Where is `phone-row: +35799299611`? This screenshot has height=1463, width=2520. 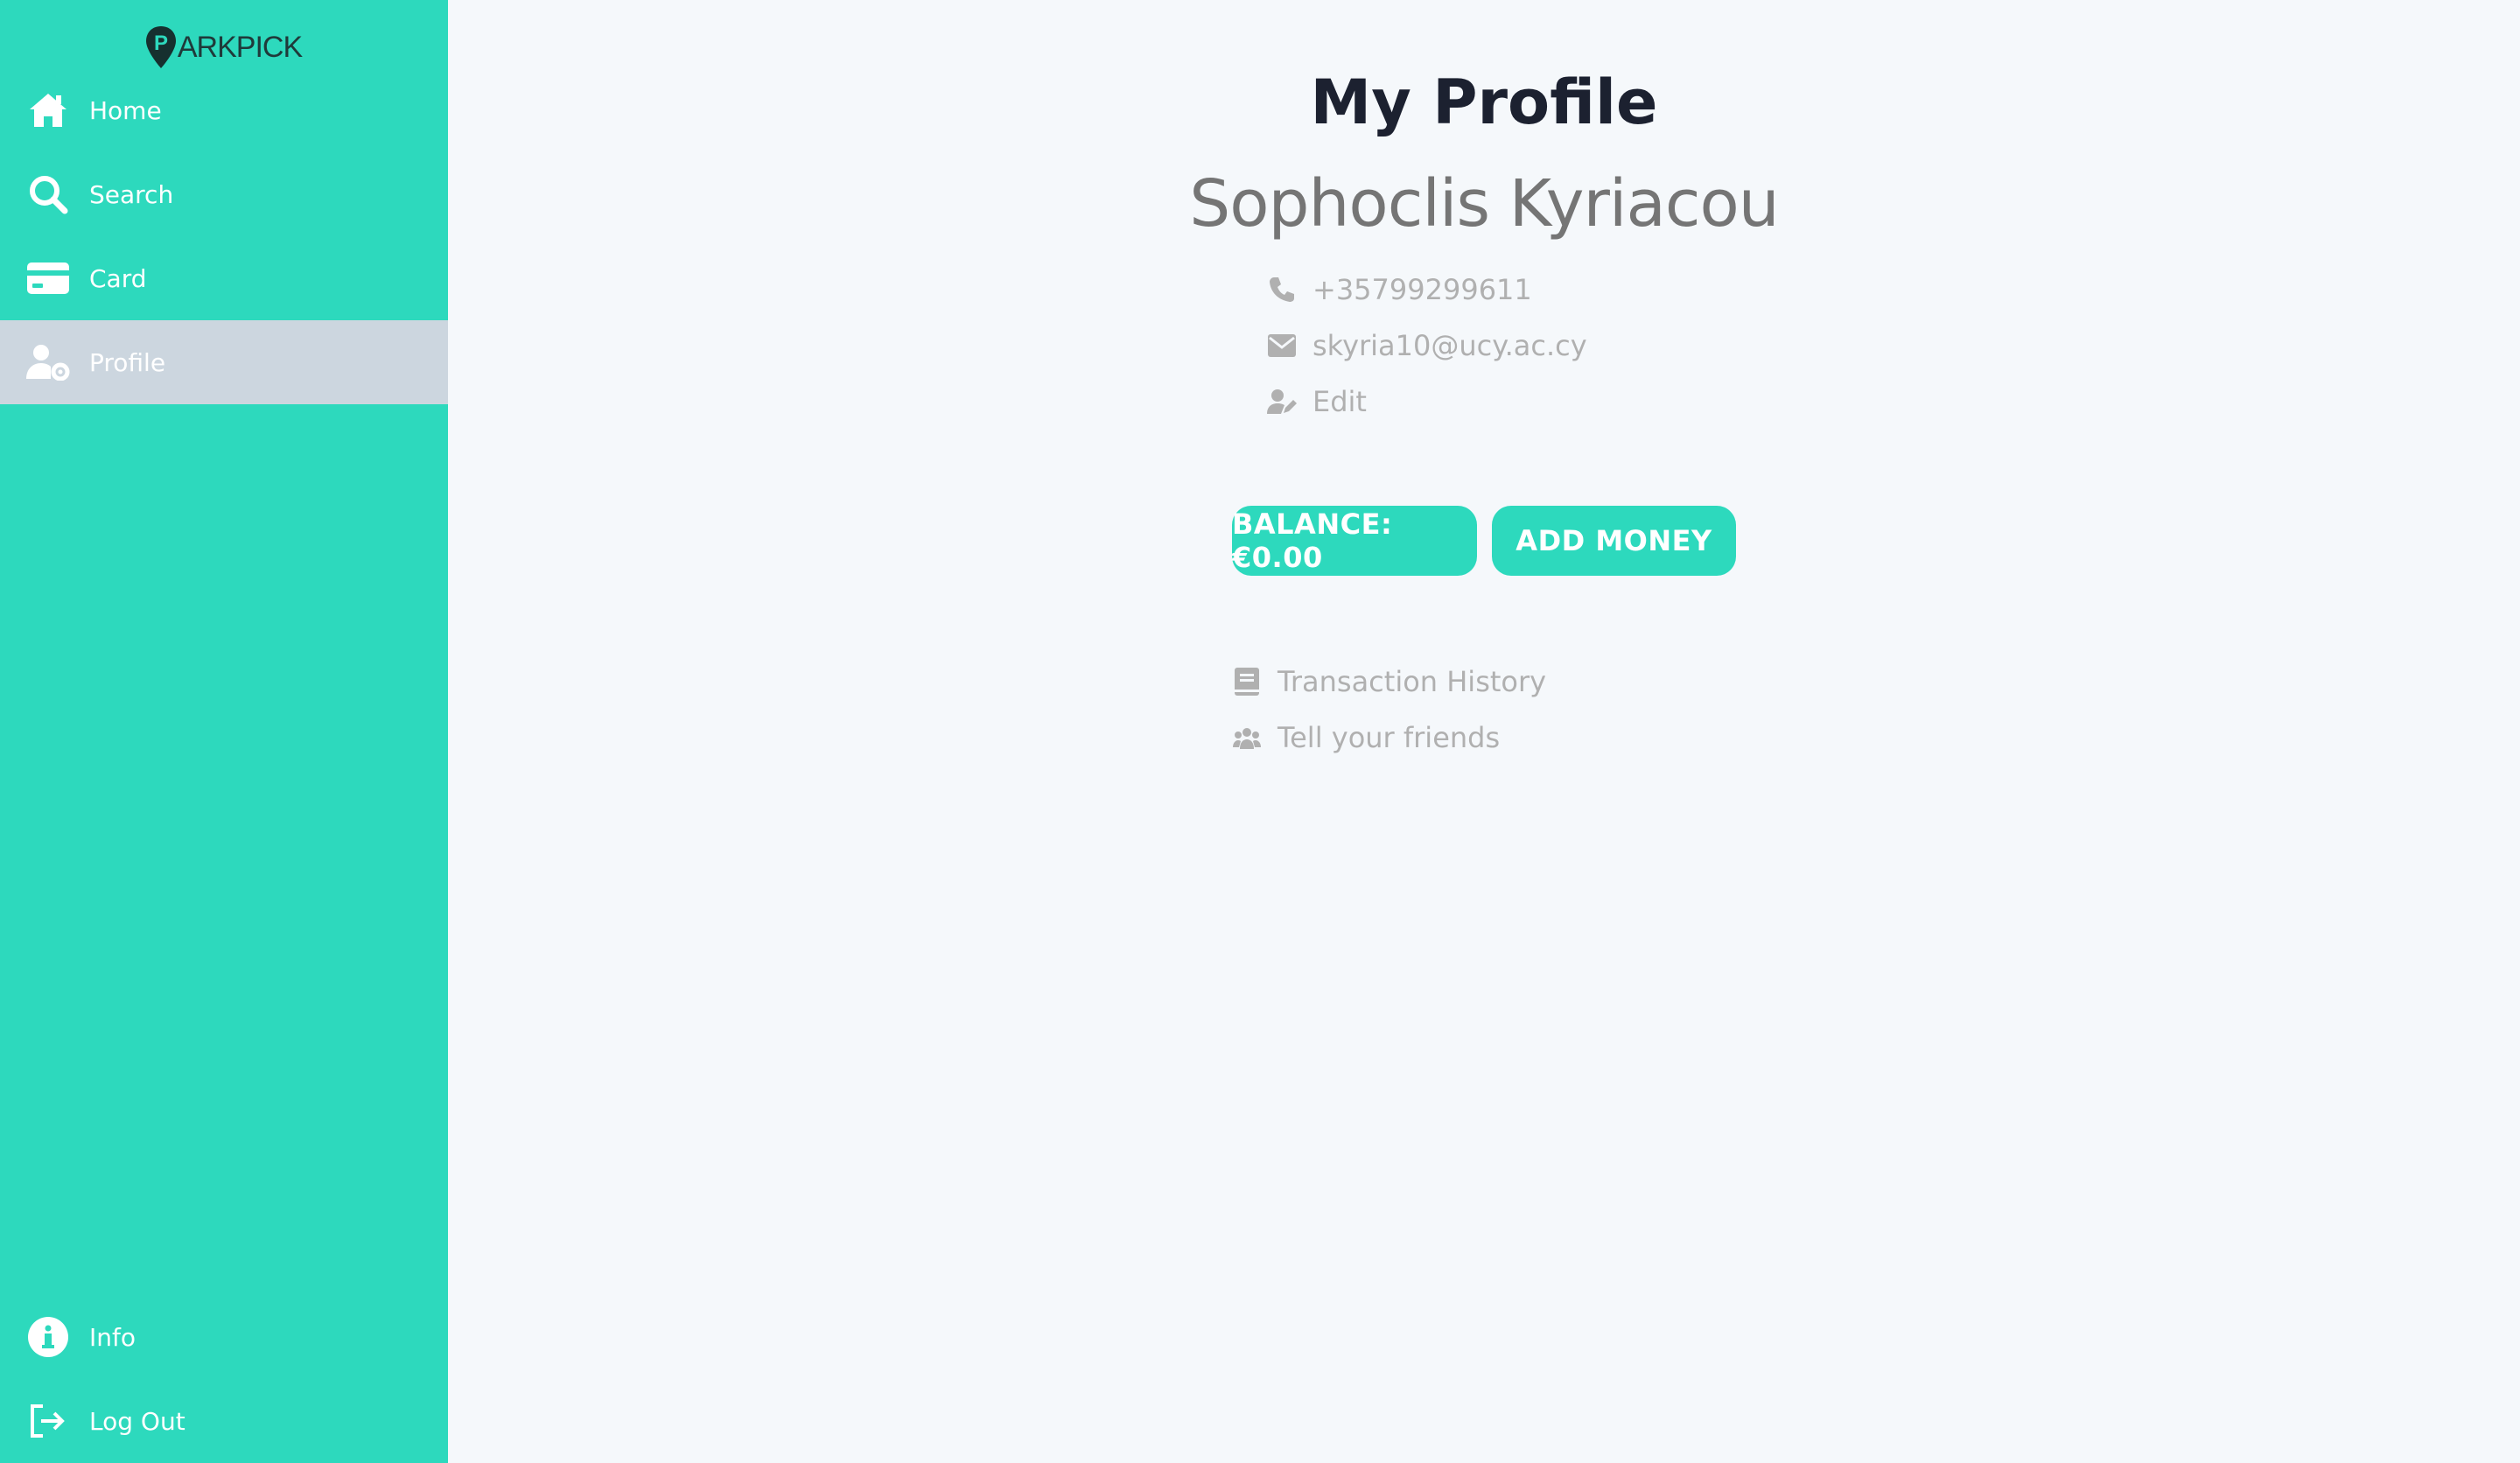
phone-row: +35799299611 is located at coordinates (1399, 289).